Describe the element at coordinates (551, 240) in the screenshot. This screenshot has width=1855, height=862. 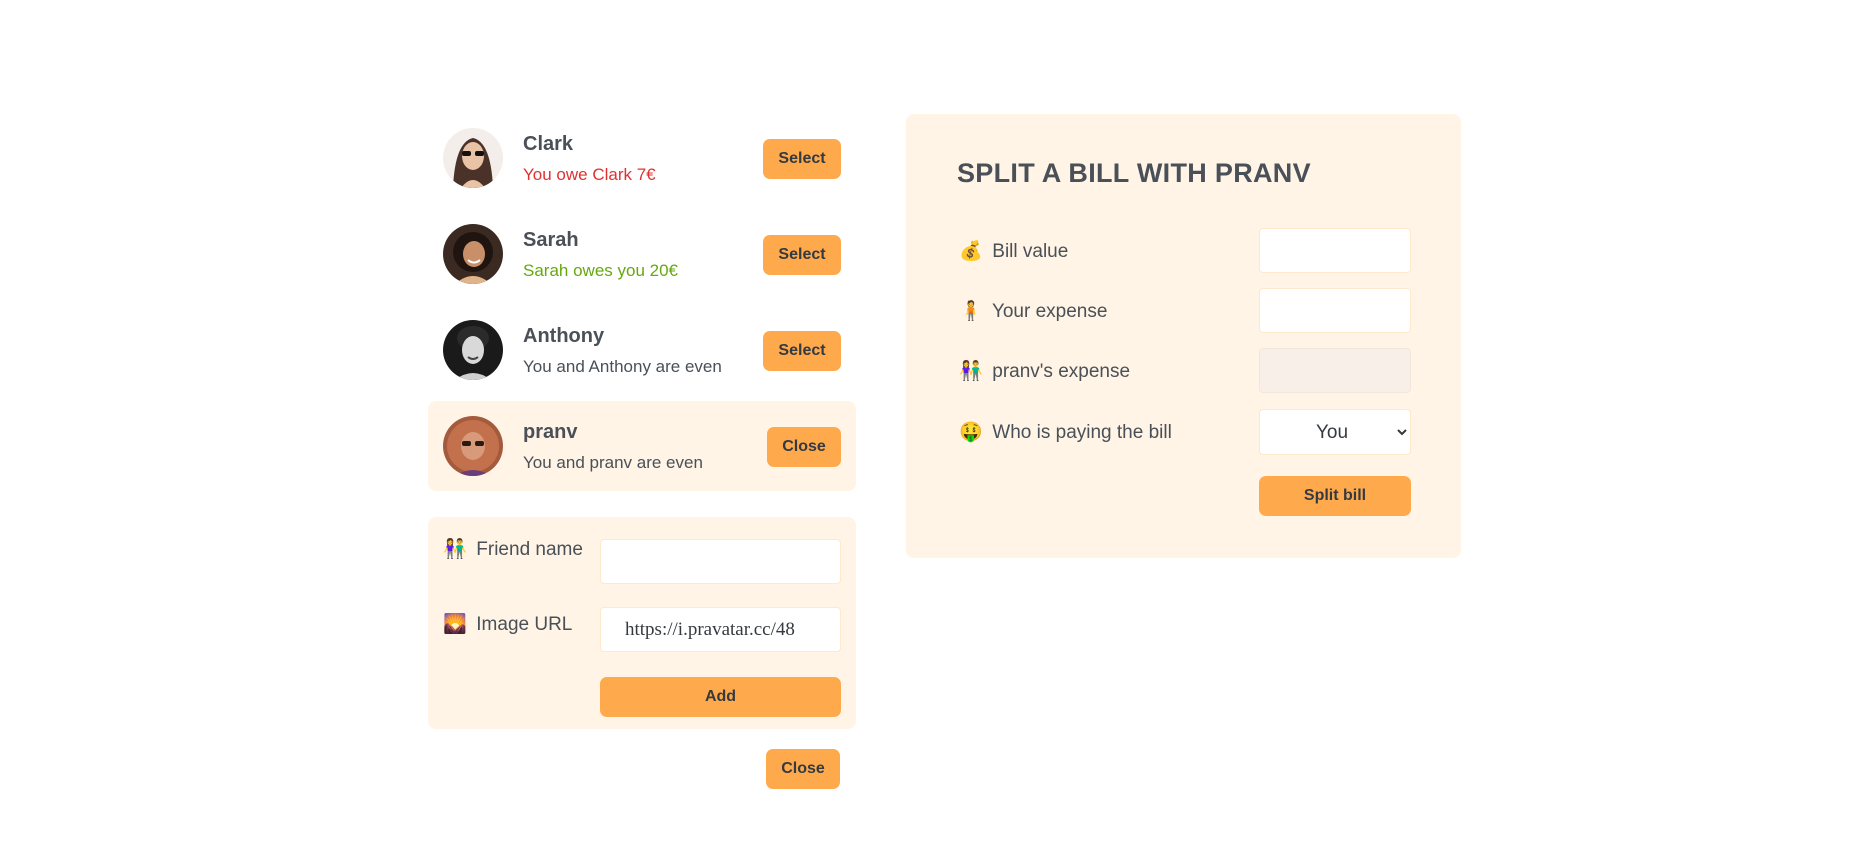
I see `friend-name: Sarah` at that location.